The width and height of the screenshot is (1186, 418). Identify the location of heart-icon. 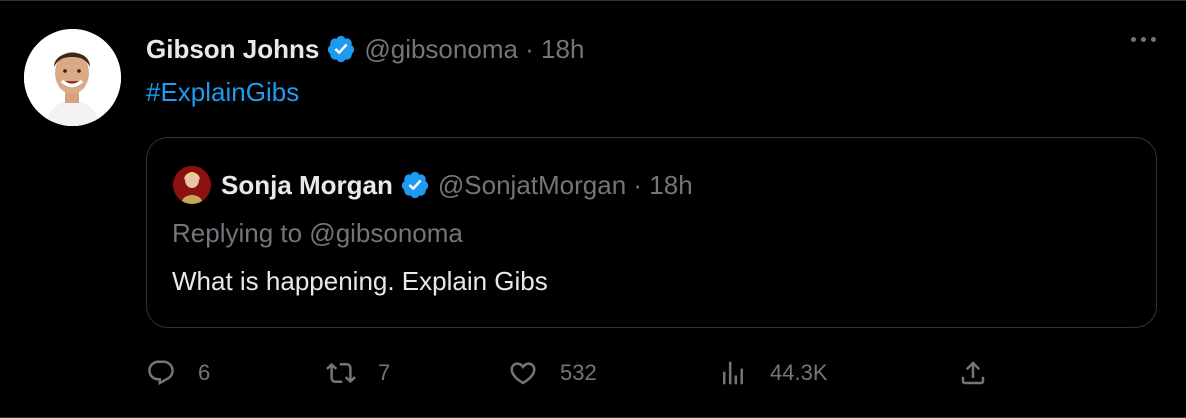
(523, 373).